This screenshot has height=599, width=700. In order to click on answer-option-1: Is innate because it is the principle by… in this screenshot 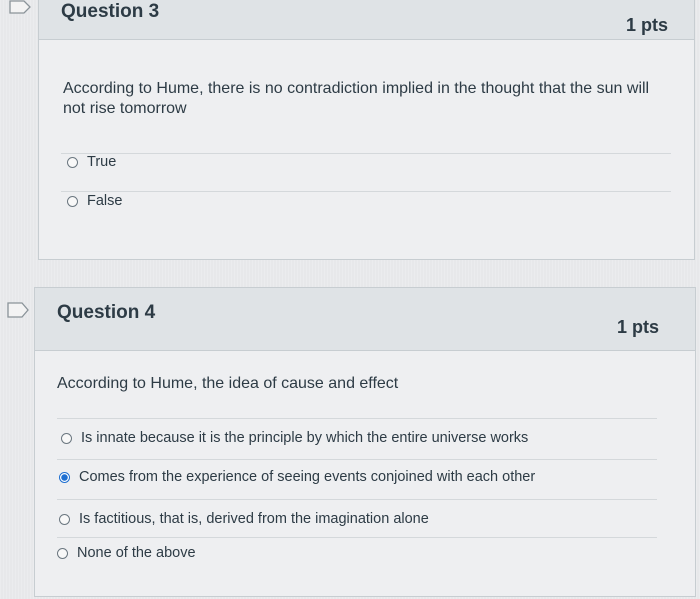, I will do `click(294, 438)`.